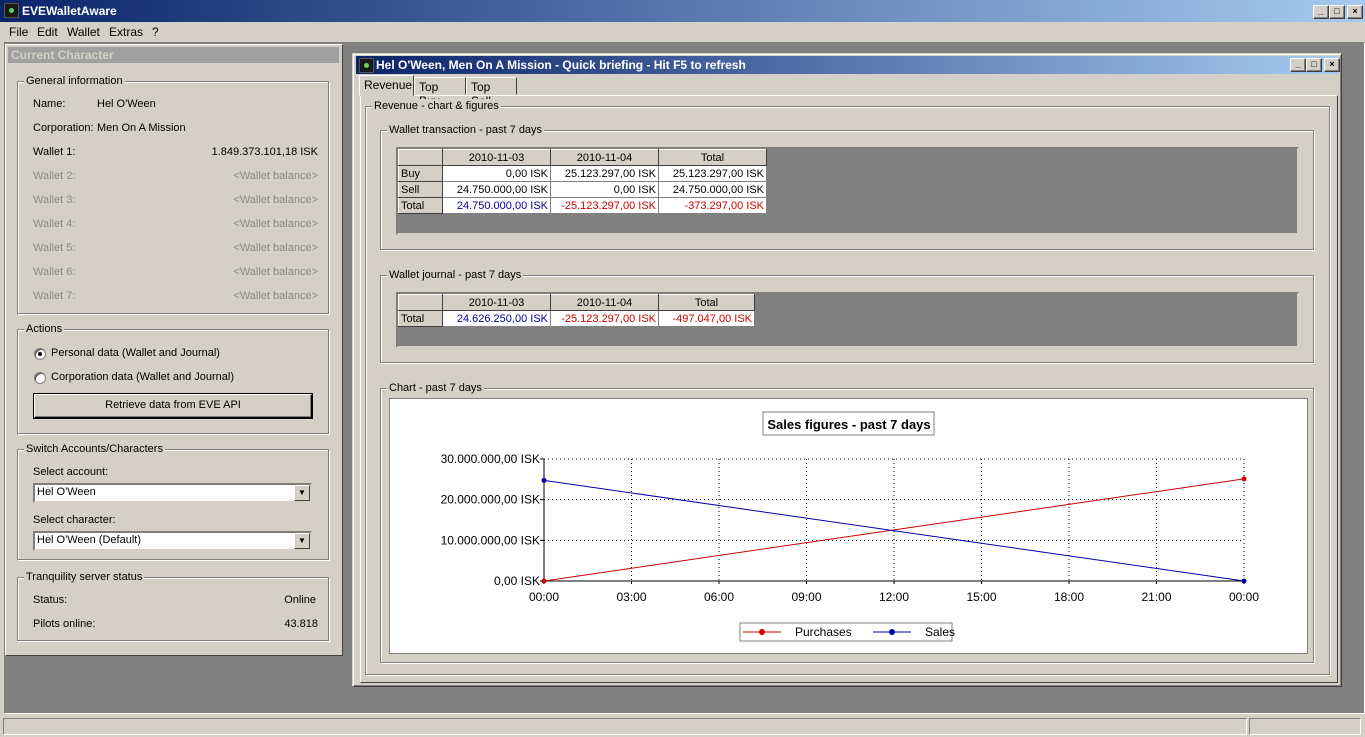  What do you see at coordinates (455, 275) in the screenshot?
I see `journal-legend: Wallet journal - past 7 days` at bounding box center [455, 275].